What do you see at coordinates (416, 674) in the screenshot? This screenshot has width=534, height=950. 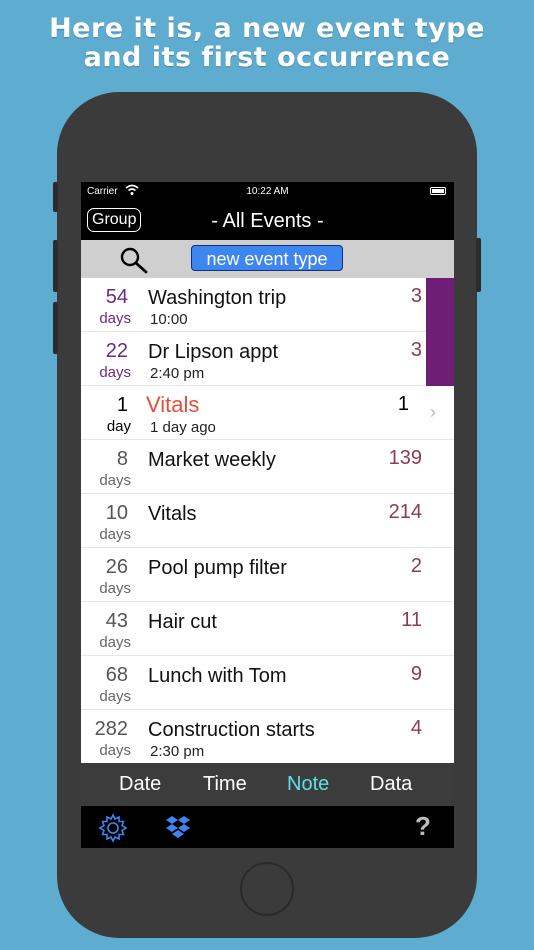 I see `occurrence-count: 9` at bounding box center [416, 674].